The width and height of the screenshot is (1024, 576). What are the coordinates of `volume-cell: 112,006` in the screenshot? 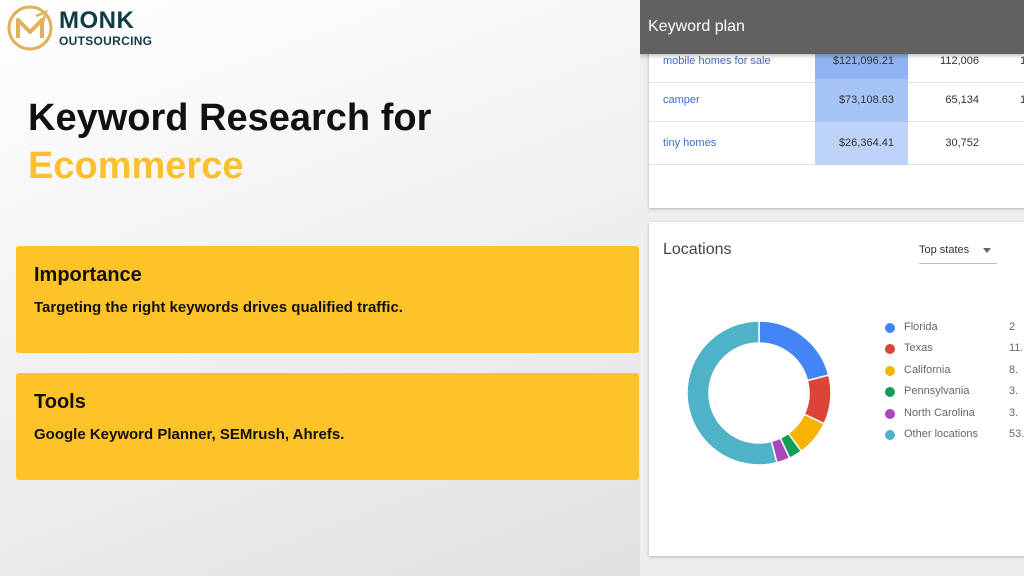 It's located at (959, 61).